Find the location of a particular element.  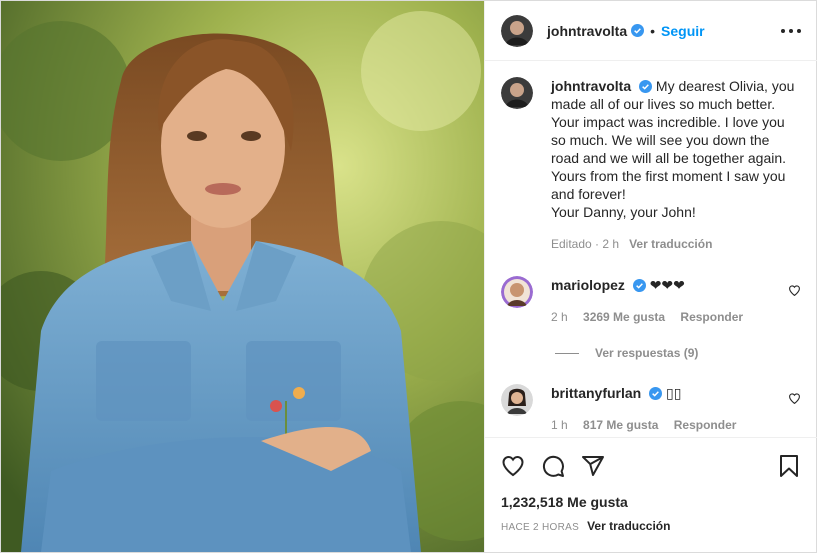

bookmark-icon is located at coordinates (789, 466).